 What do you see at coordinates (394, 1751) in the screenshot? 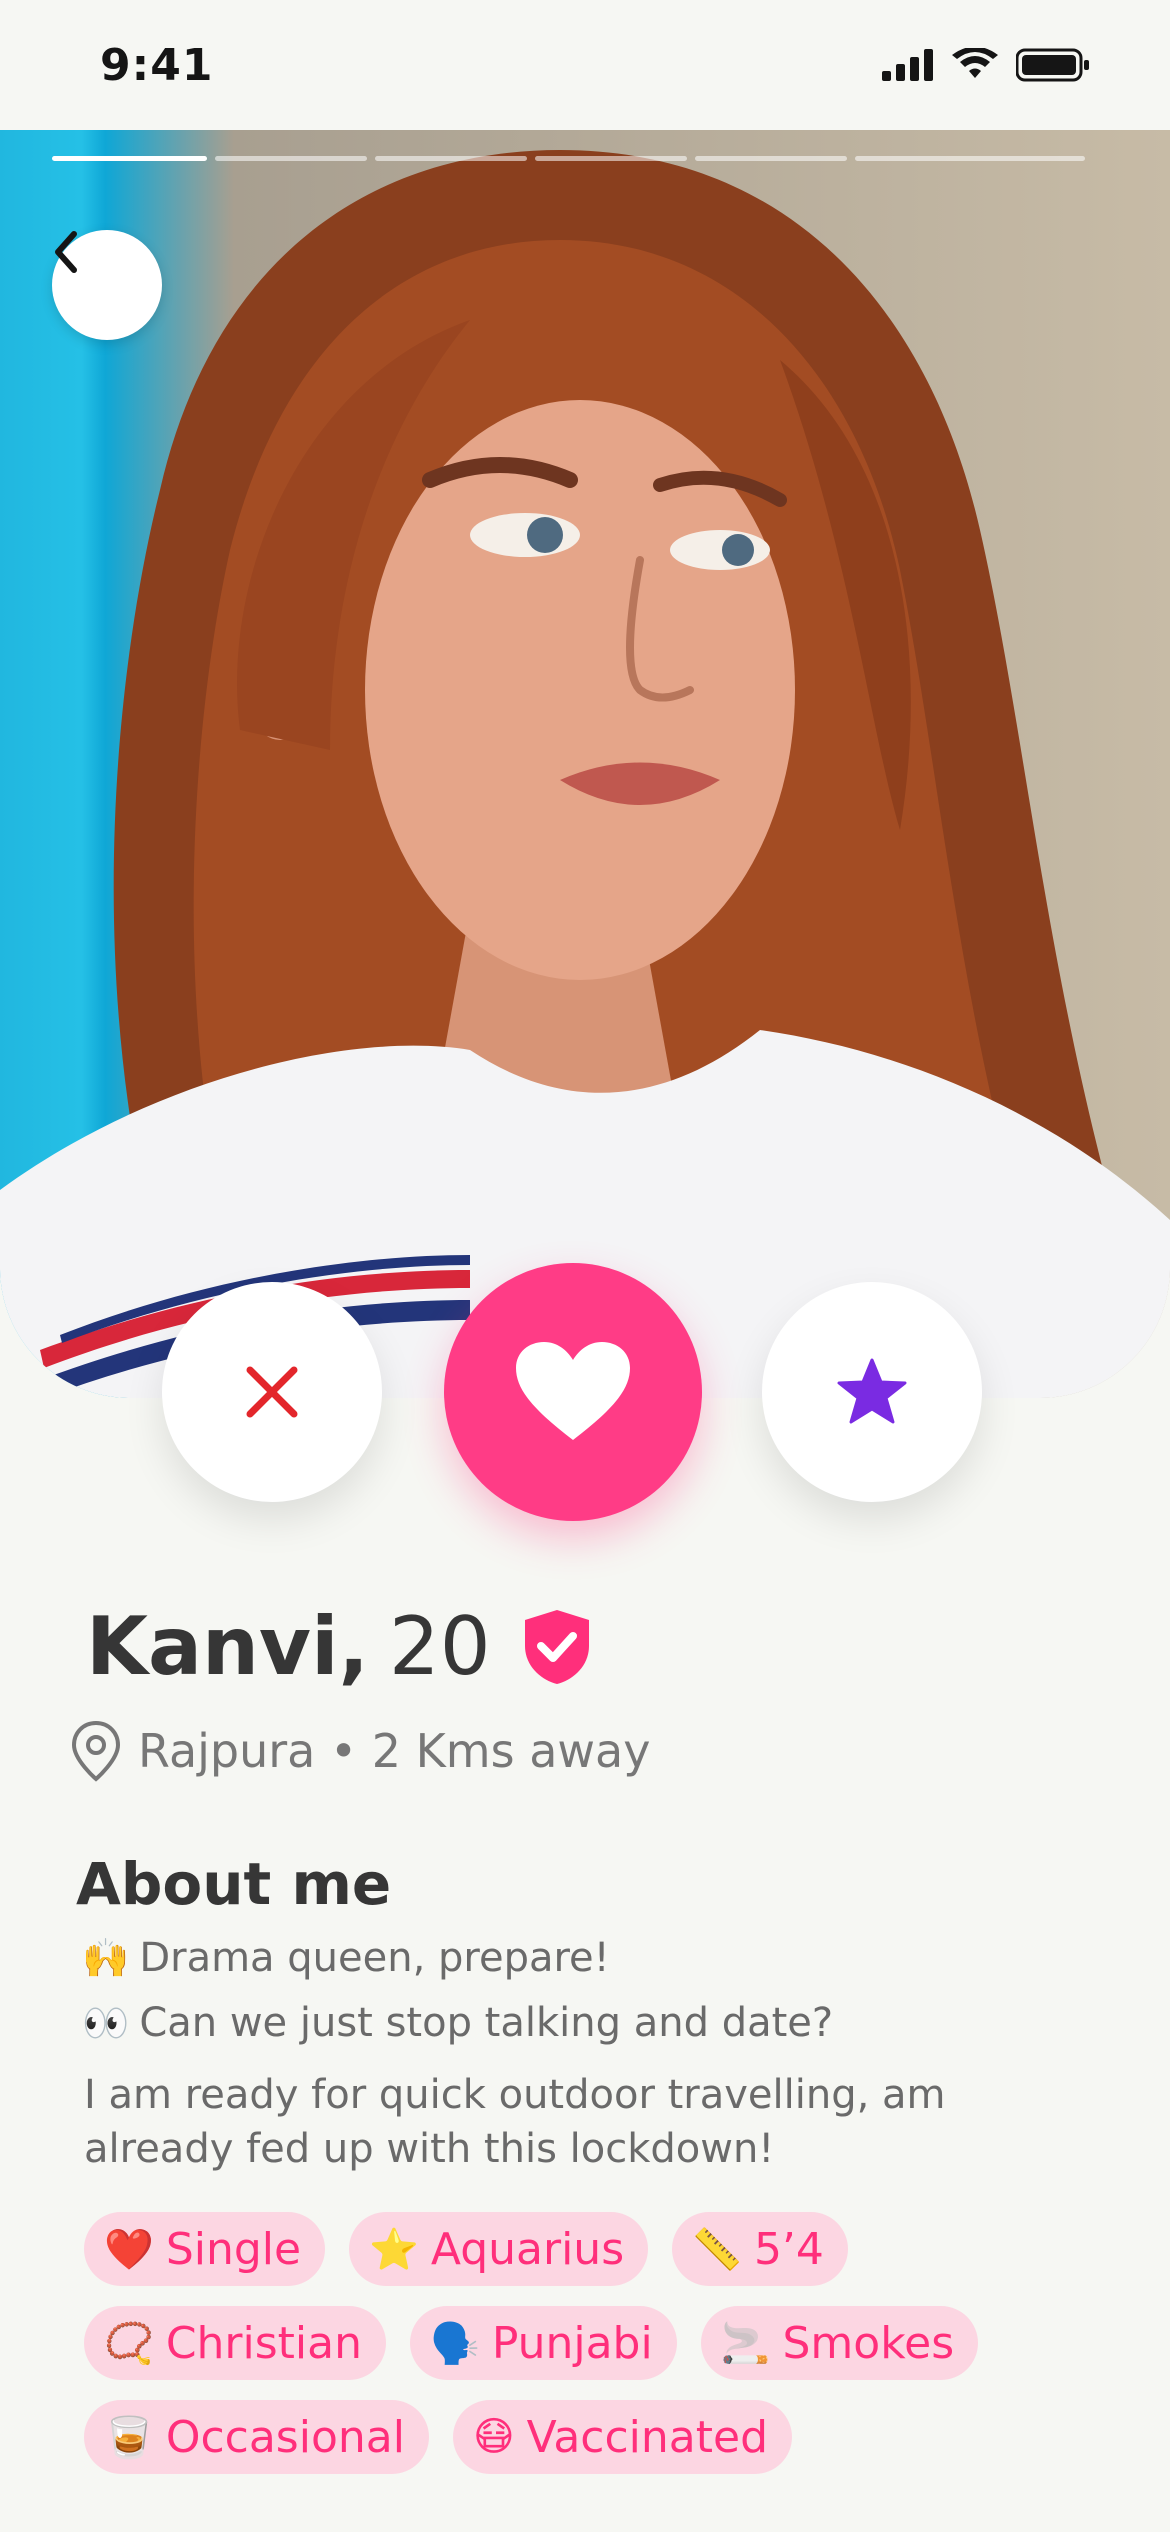
I see `location-text: Rajpura • 2 Kms away` at bounding box center [394, 1751].